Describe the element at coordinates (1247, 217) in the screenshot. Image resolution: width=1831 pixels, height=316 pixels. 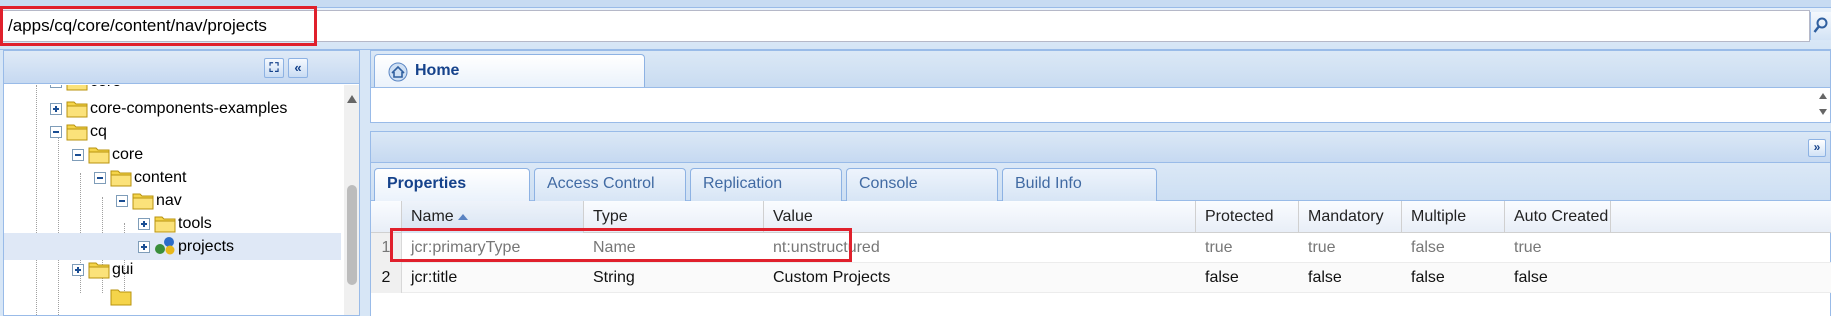
I see `column-header-protected: Protected` at that location.